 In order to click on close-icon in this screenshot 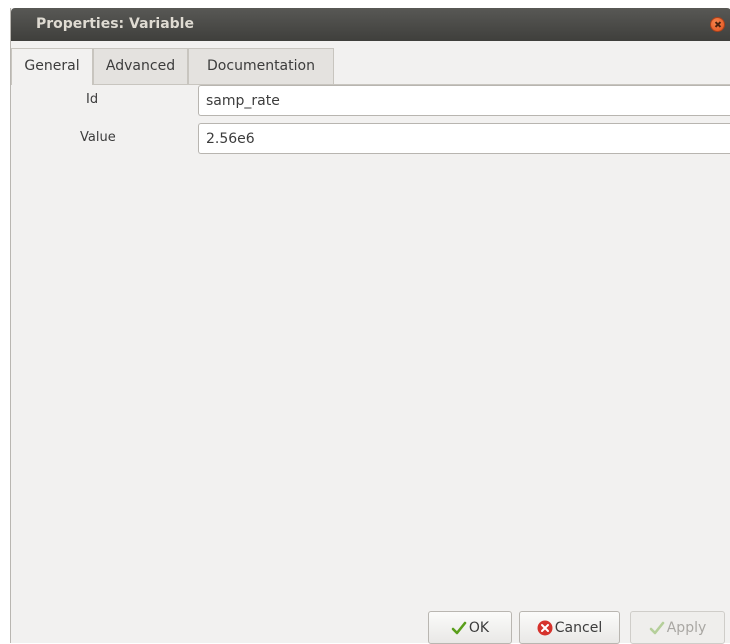, I will do `click(717, 24)`.